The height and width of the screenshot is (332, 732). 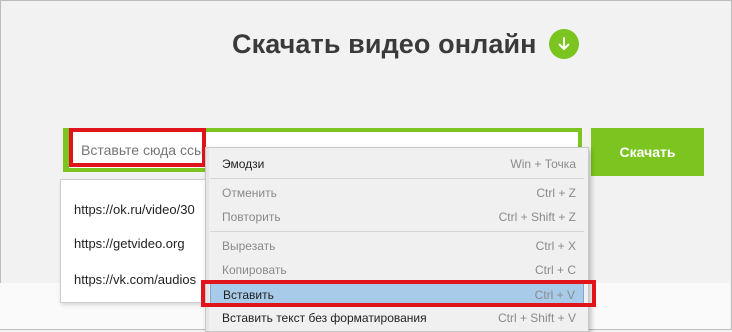 What do you see at coordinates (397, 193) in the screenshot?
I see `menu-item-undo: Отменить Ctrl + Z` at bounding box center [397, 193].